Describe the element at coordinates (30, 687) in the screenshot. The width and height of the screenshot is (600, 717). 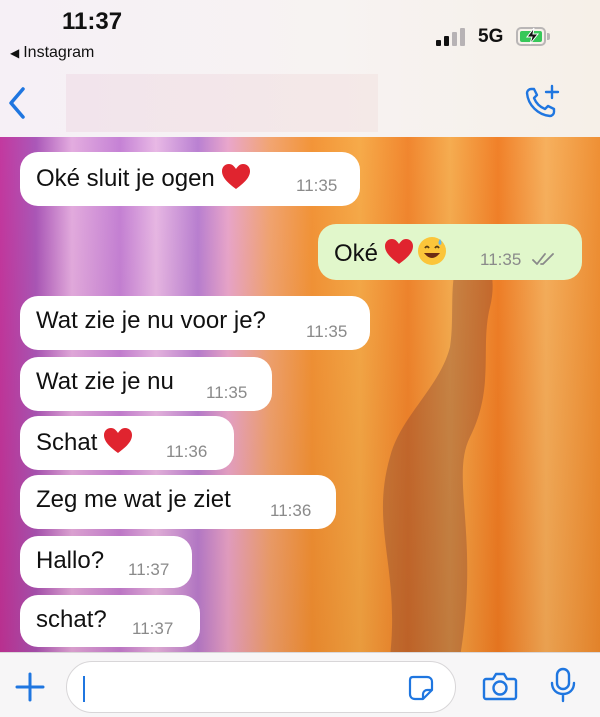
I see `plus-icon` at that location.